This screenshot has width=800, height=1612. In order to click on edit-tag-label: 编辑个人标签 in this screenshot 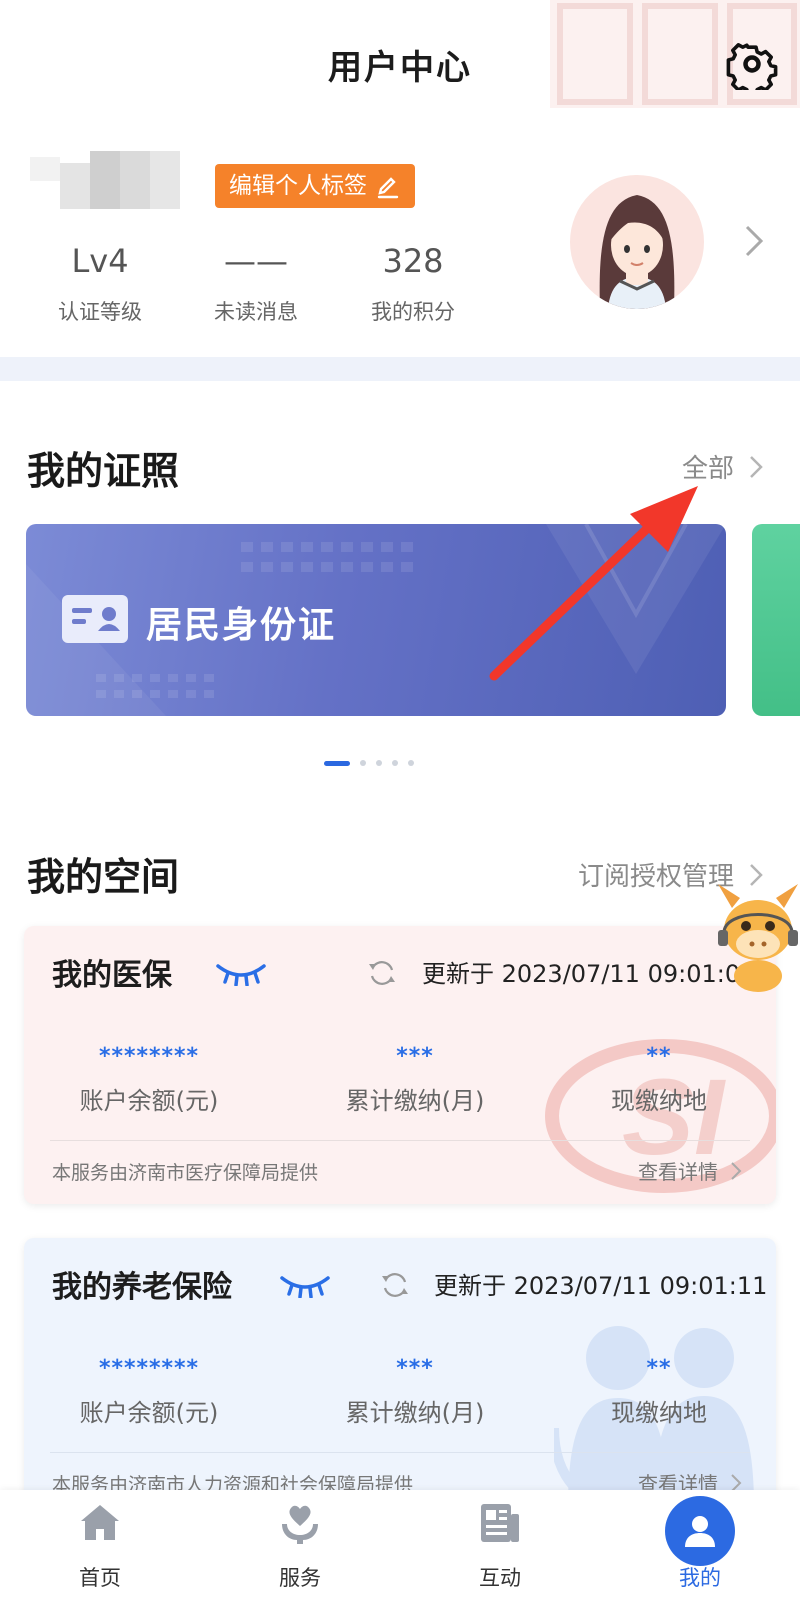, I will do `click(298, 186)`.